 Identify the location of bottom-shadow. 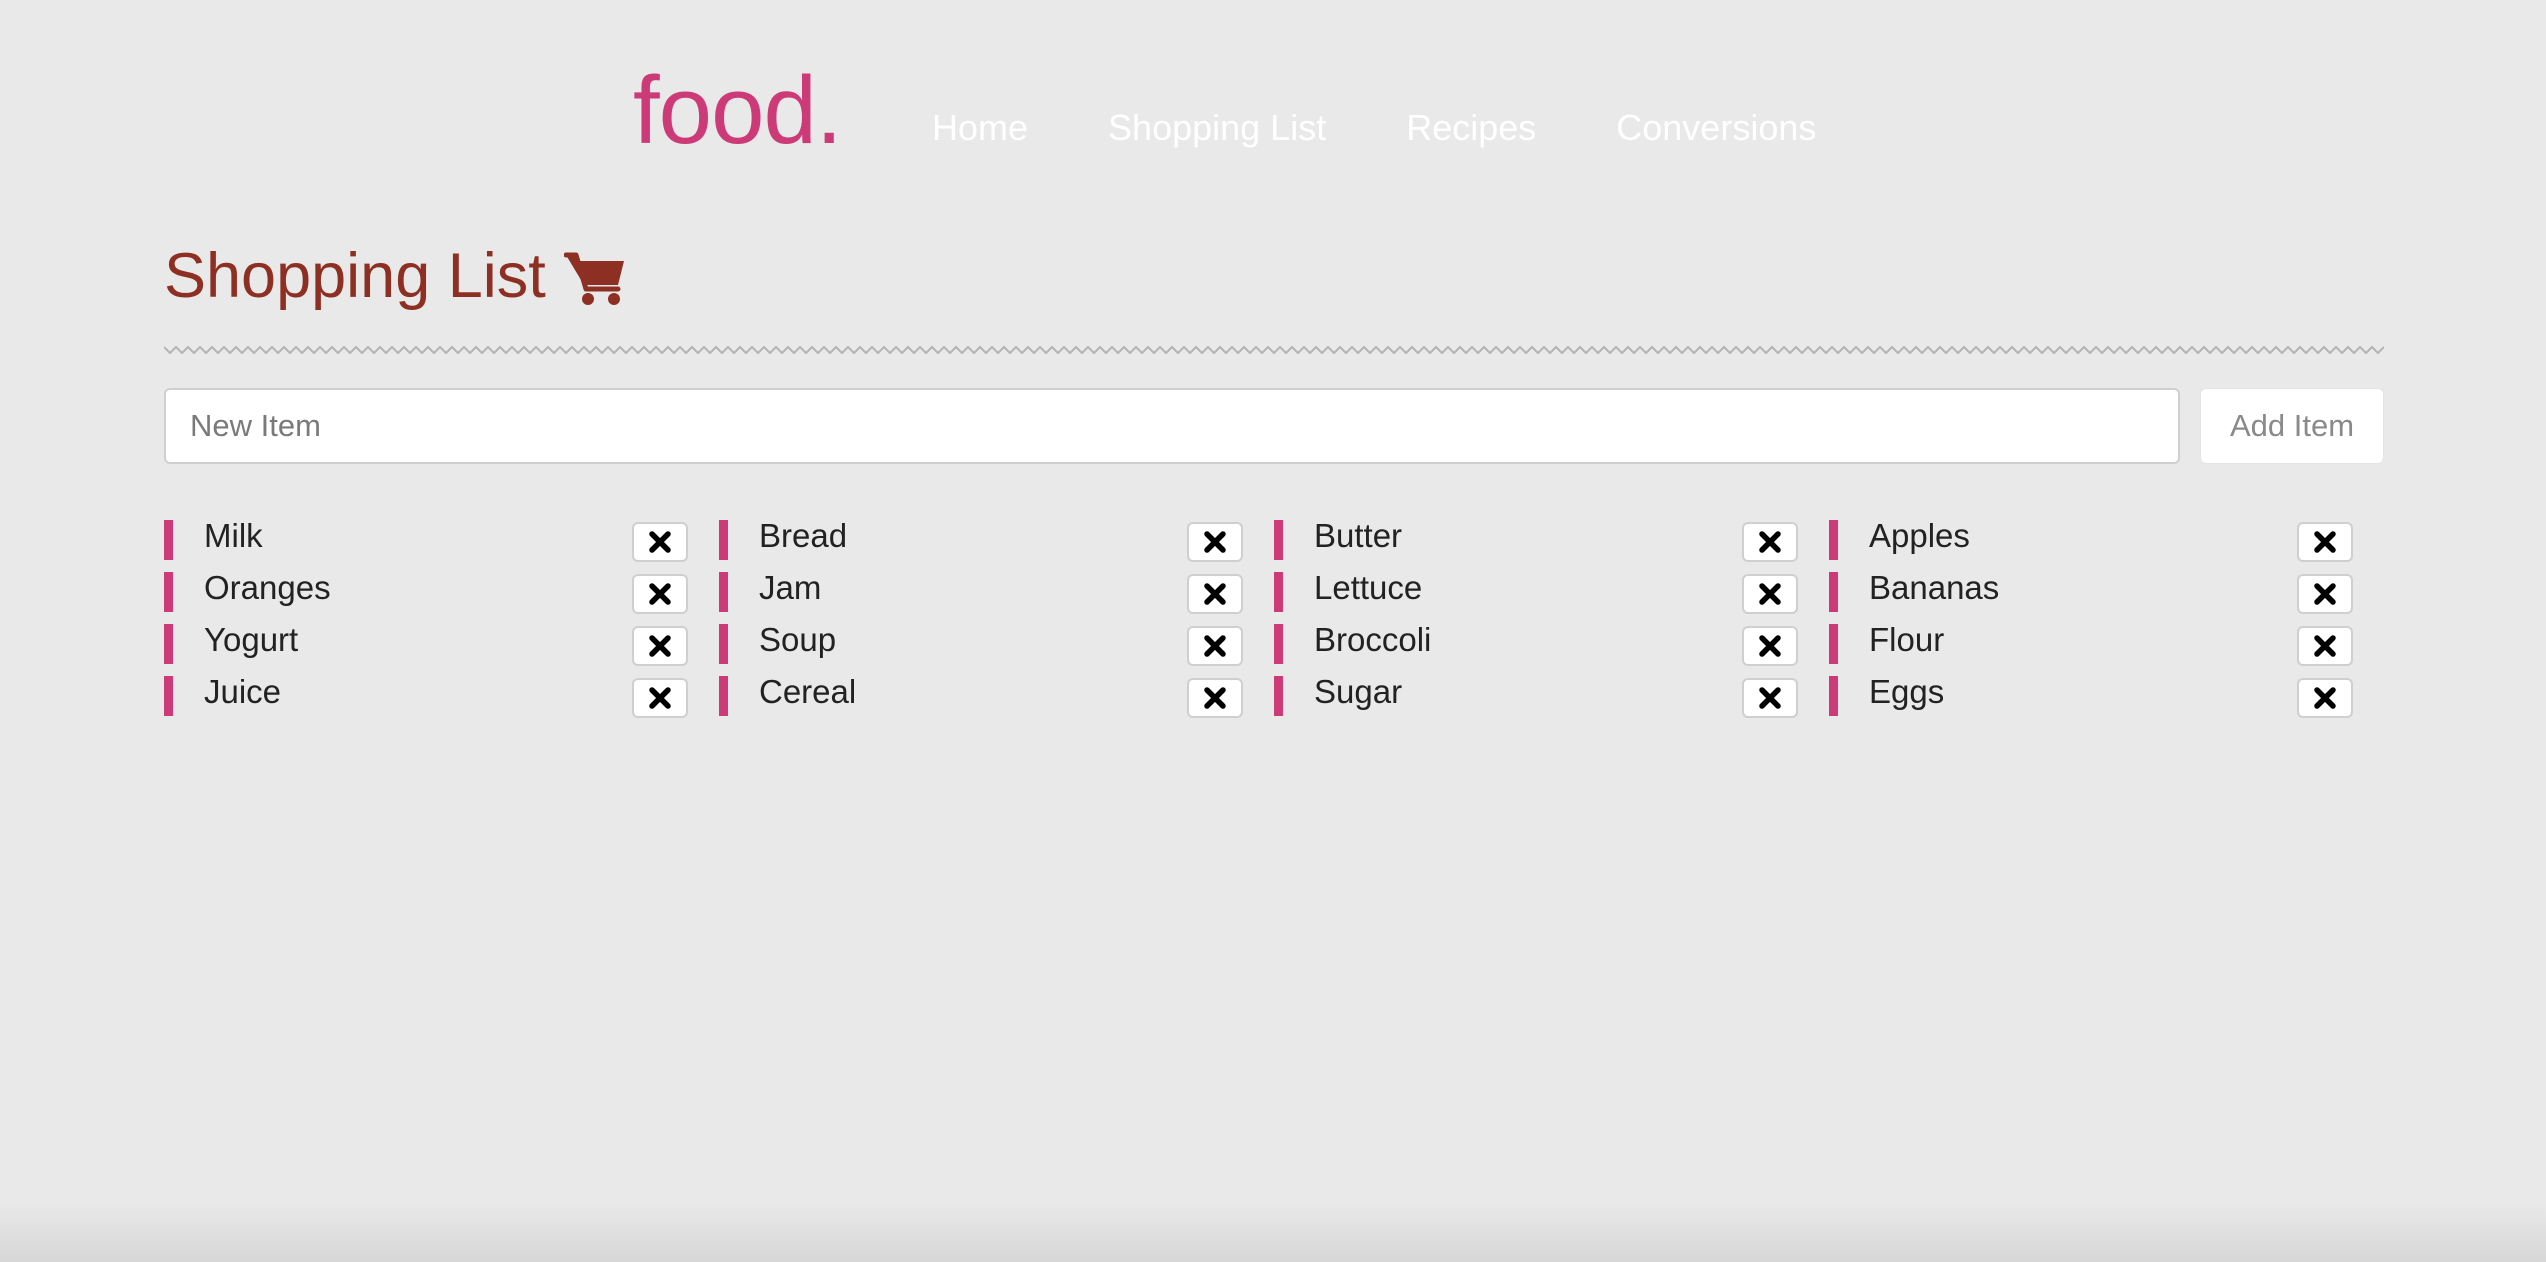
(1273, 1232).